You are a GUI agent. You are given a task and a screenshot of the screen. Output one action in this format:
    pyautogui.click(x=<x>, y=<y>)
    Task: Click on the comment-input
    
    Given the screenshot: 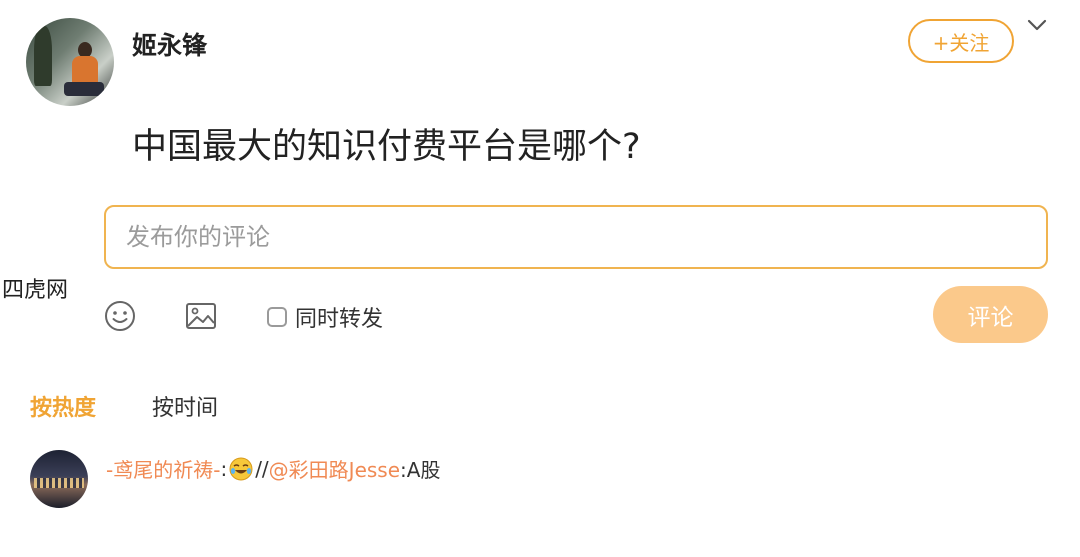 What is the action you would take?
    pyautogui.click(x=576, y=237)
    